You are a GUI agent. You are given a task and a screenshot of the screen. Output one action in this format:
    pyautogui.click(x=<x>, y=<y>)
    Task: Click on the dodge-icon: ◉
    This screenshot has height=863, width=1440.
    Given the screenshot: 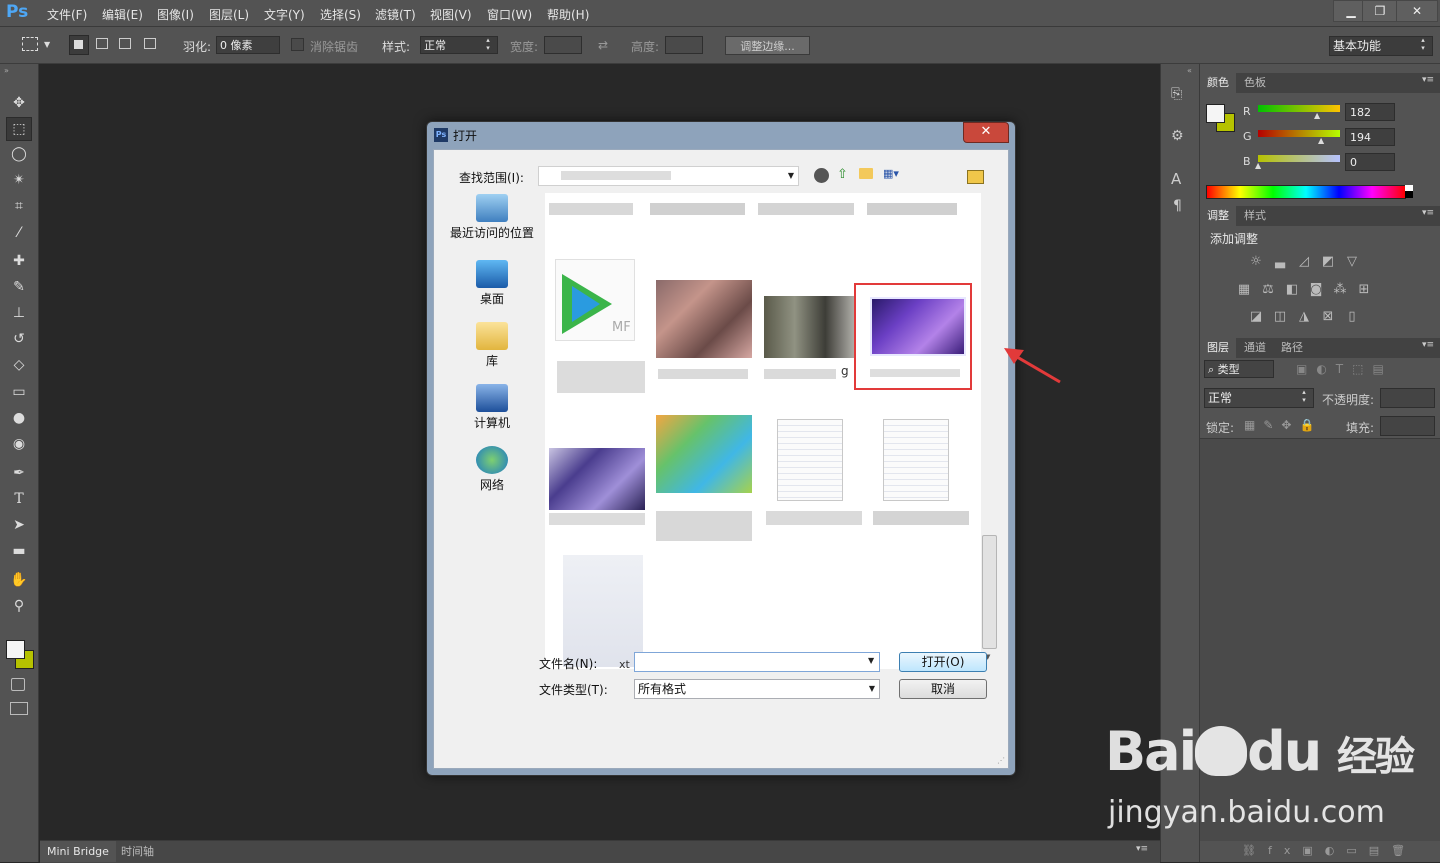 What is the action you would take?
    pyautogui.click(x=19, y=444)
    